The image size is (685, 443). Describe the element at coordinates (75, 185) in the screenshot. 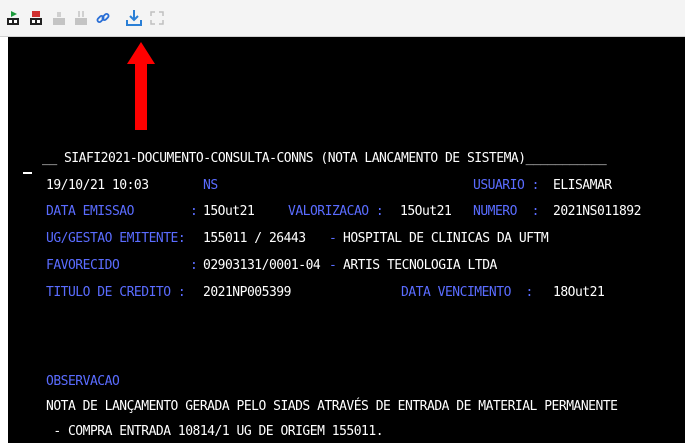

I see `date-value: 19/10/21` at that location.